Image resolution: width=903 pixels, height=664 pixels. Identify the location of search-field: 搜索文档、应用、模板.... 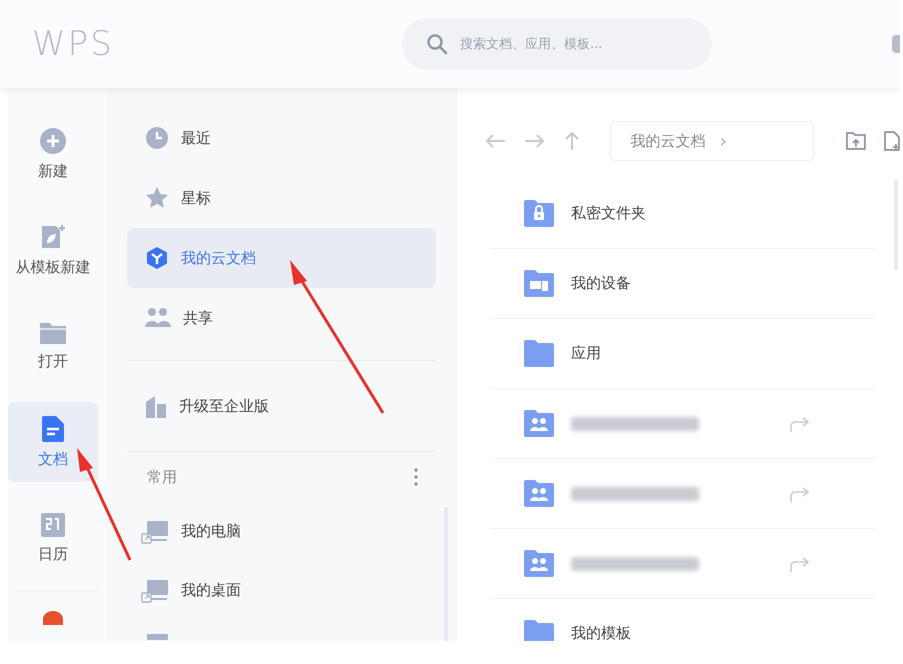
(557, 44).